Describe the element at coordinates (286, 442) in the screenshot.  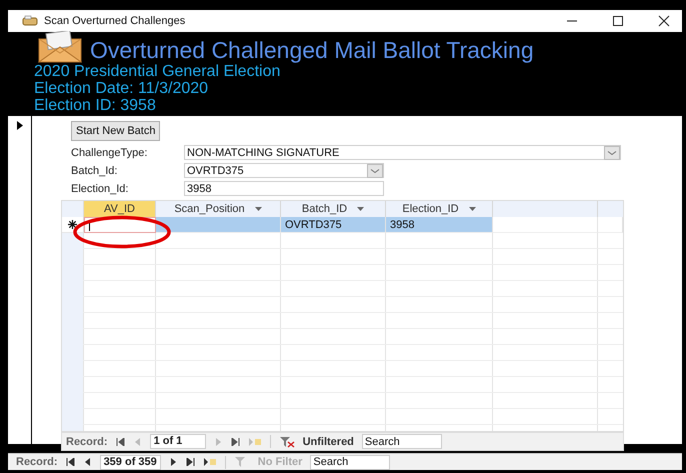
I see `filter-icon` at that location.